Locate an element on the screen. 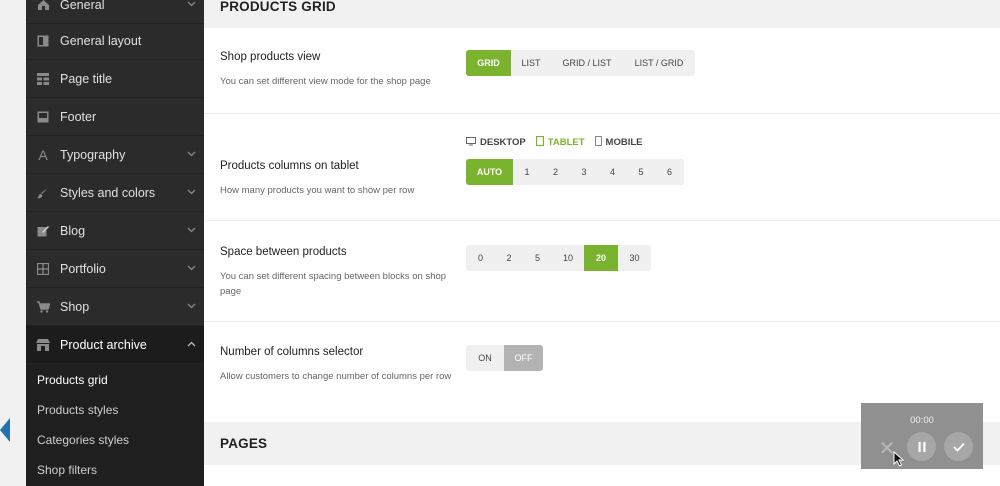 The image size is (1000, 486). brush-icon is located at coordinates (43, 193).